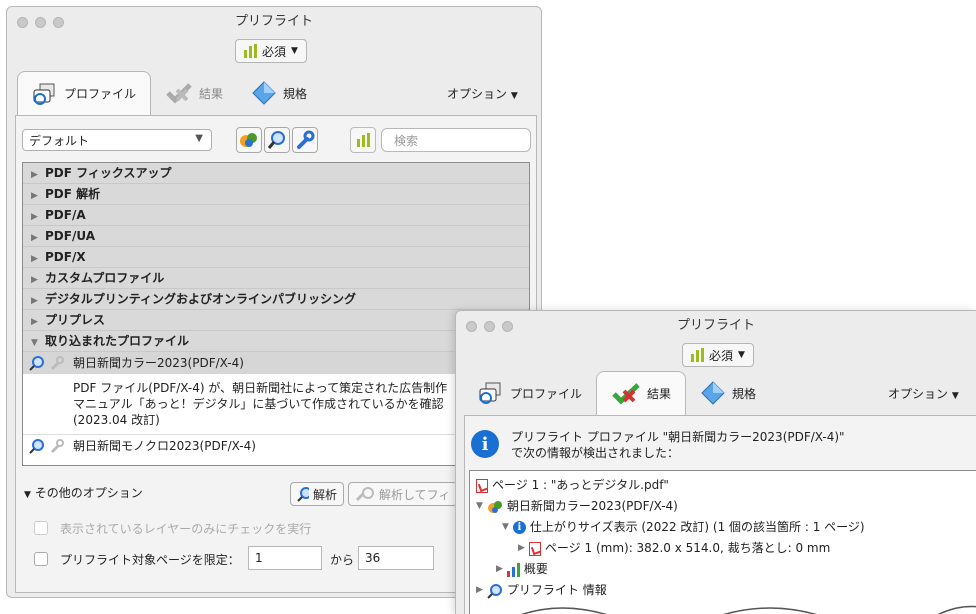 This screenshot has width=976, height=614. What do you see at coordinates (556, 590) in the screenshot?
I see `tree-label: プリフライト 情報` at bounding box center [556, 590].